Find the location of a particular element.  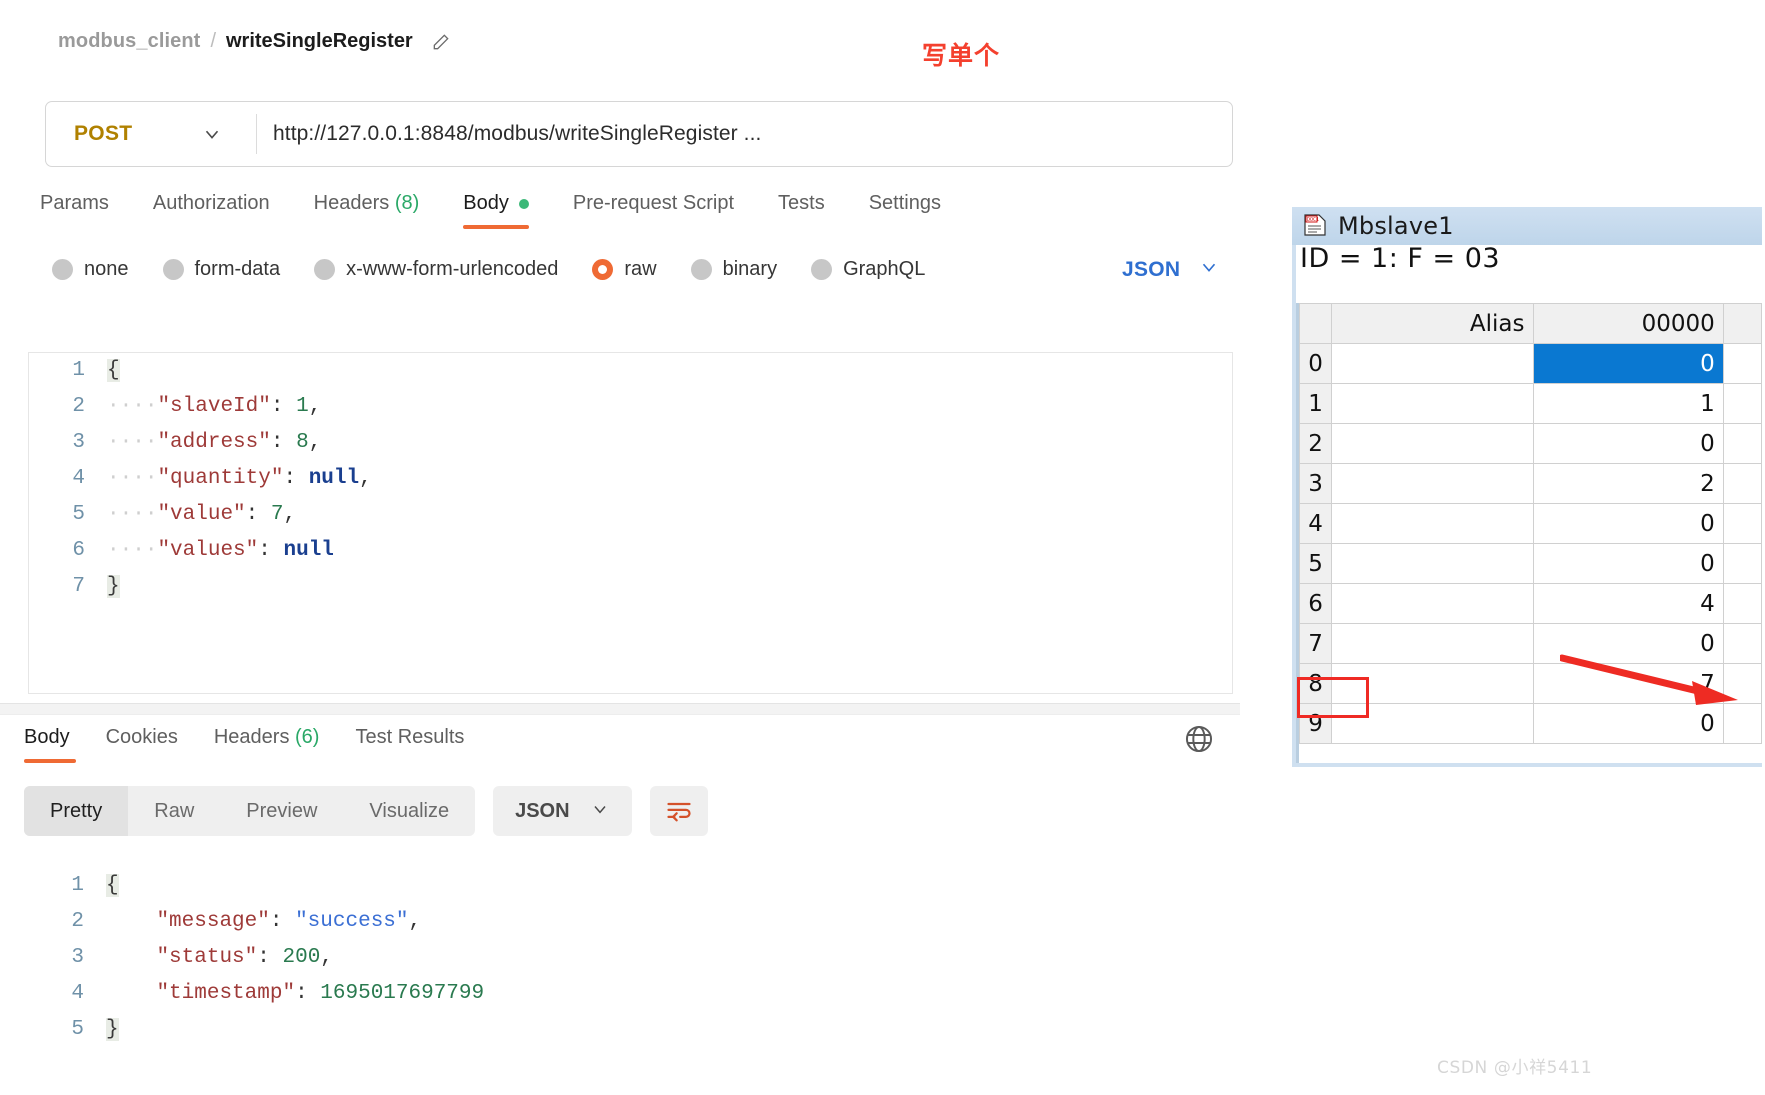

table-row: 87 is located at coordinates (1530, 683).